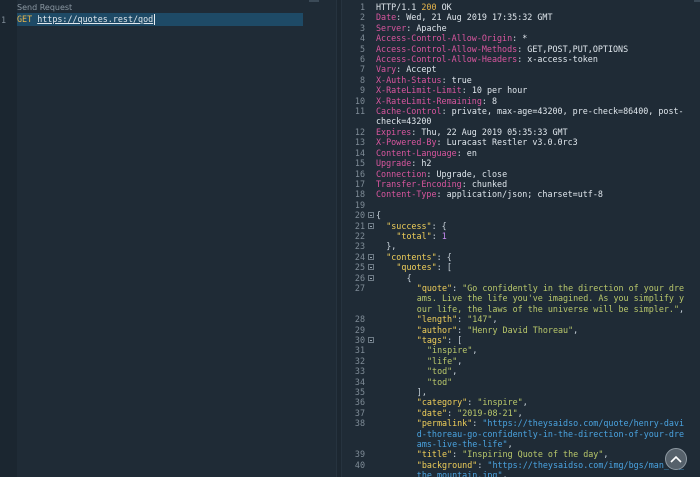  Describe the element at coordinates (44, 7) in the screenshot. I see `send-request-link: Send Request` at that location.